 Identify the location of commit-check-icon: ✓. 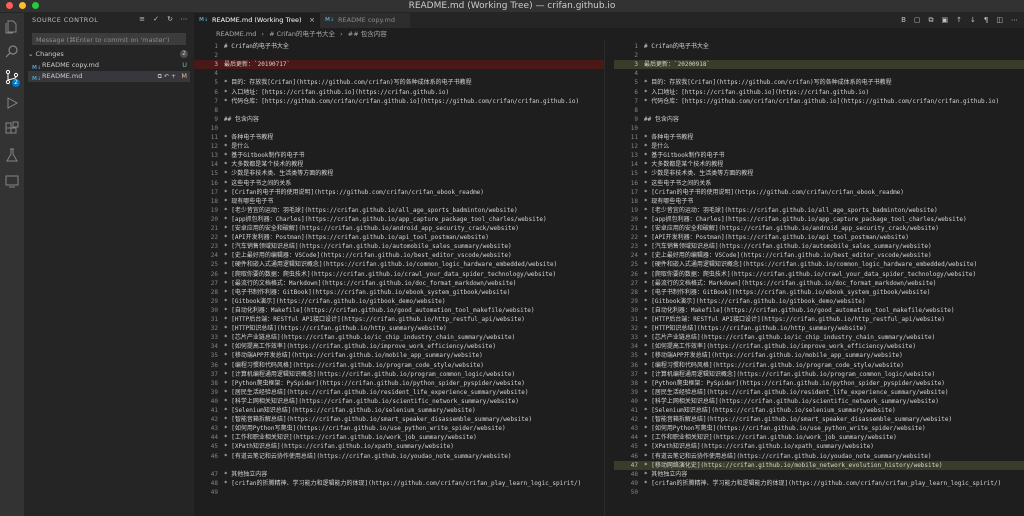
(156, 19).